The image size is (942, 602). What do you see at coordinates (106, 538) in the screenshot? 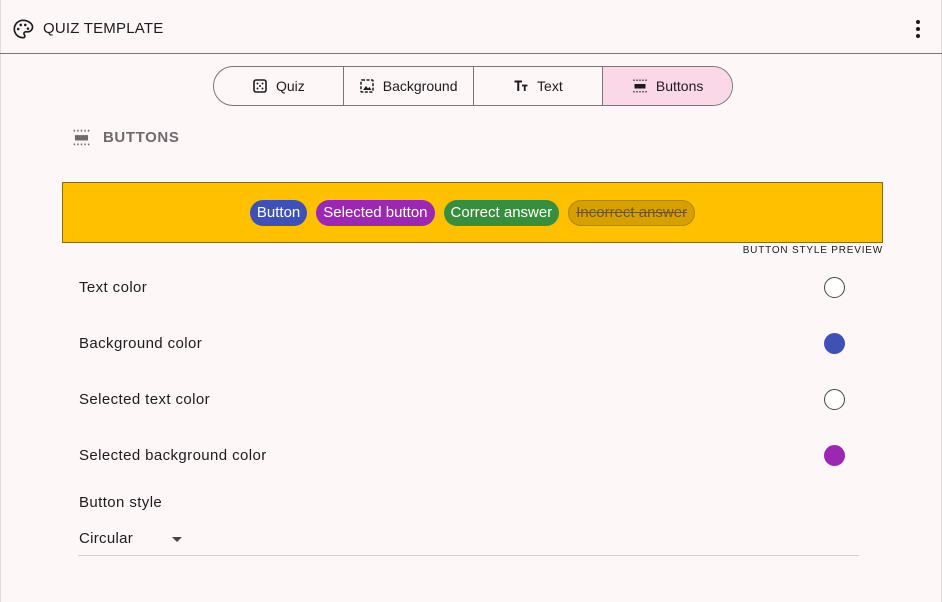
I see `button-style-value: Circular` at bounding box center [106, 538].